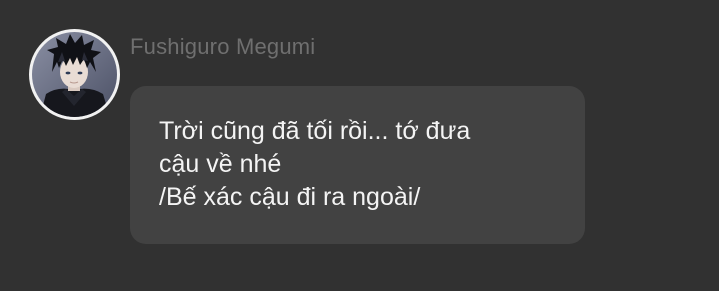 Image resolution: width=719 pixels, height=291 pixels. What do you see at coordinates (220, 164) in the screenshot?
I see `message-text-line: cậu về nhé` at bounding box center [220, 164].